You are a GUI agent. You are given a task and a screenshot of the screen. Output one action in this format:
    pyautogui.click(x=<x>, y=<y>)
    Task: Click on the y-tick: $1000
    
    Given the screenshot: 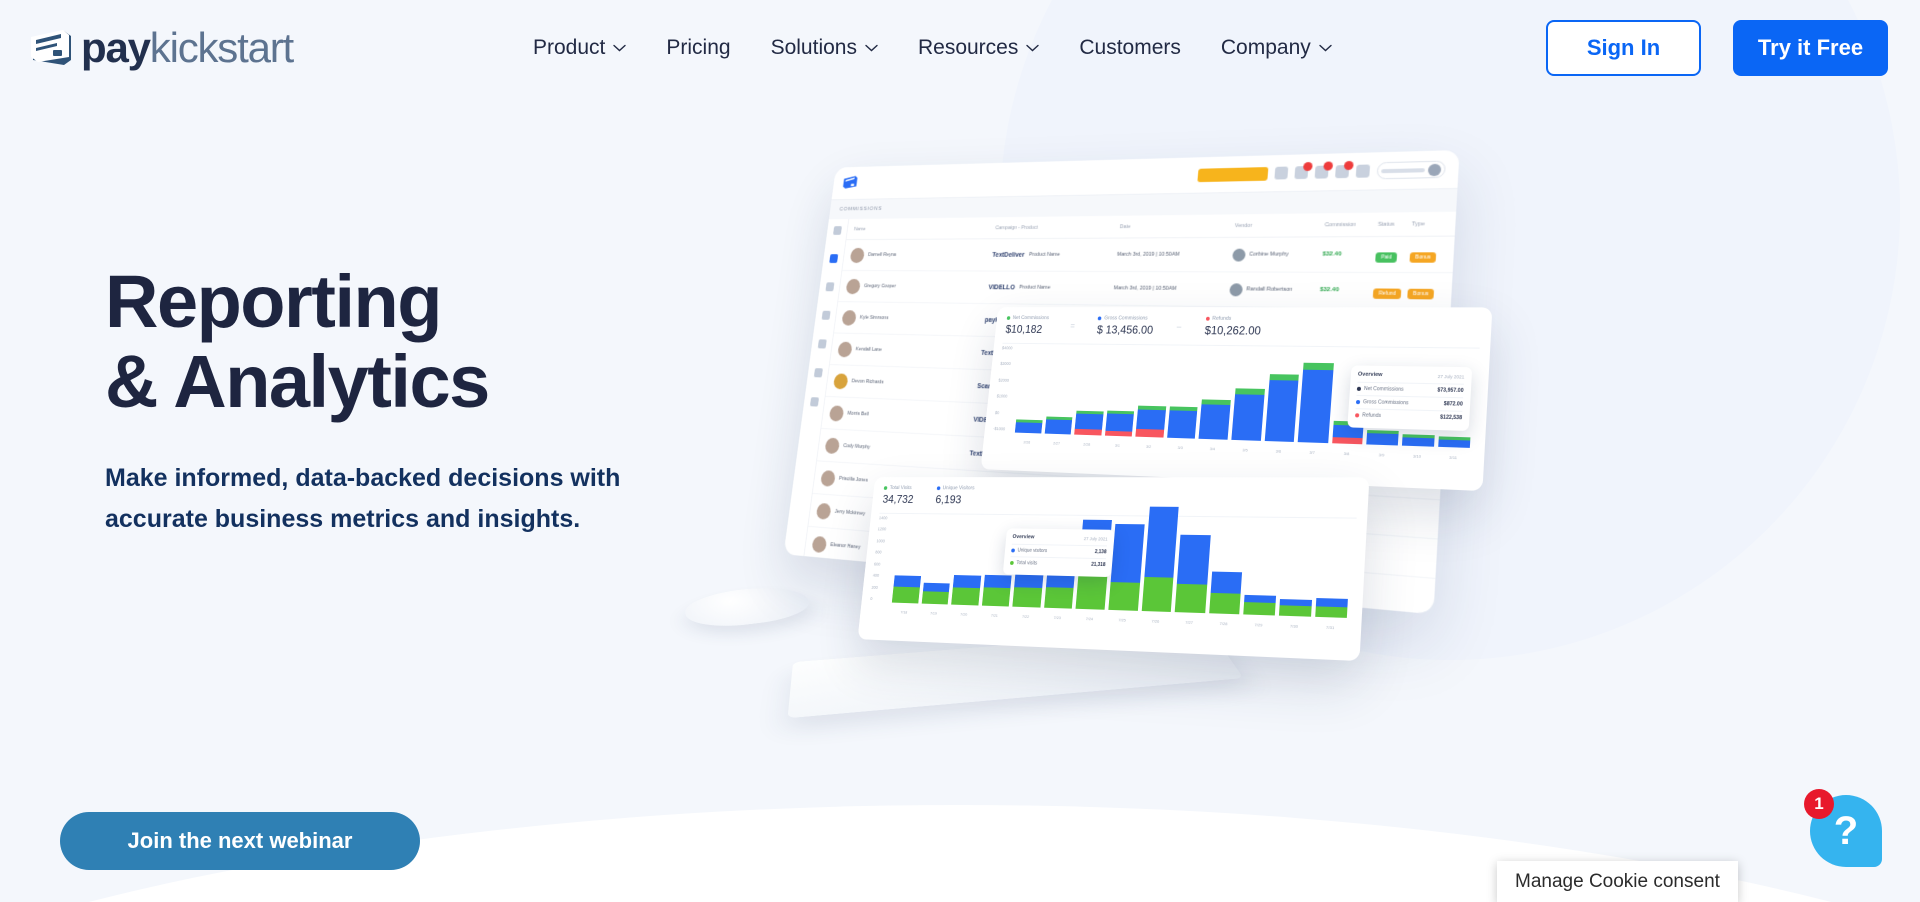 What is the action you would take?
    pyautogui.click(x=1002, y=396)
    